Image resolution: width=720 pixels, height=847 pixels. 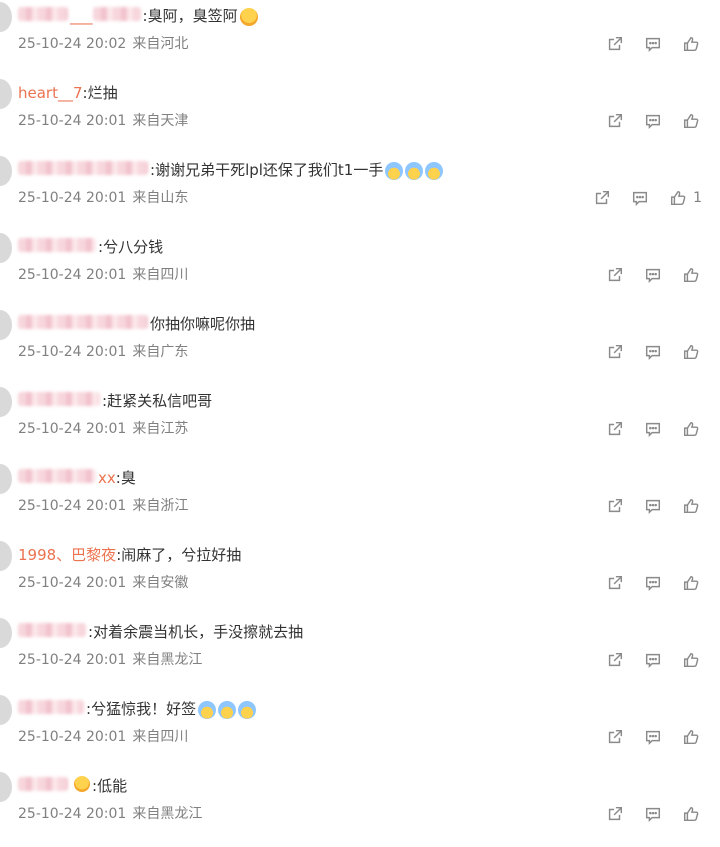 What do you see at coordinates (72, 44) in the screenshot?
I see `timestamp: 25-10-24 20:02` at bounding box center [72, 44].